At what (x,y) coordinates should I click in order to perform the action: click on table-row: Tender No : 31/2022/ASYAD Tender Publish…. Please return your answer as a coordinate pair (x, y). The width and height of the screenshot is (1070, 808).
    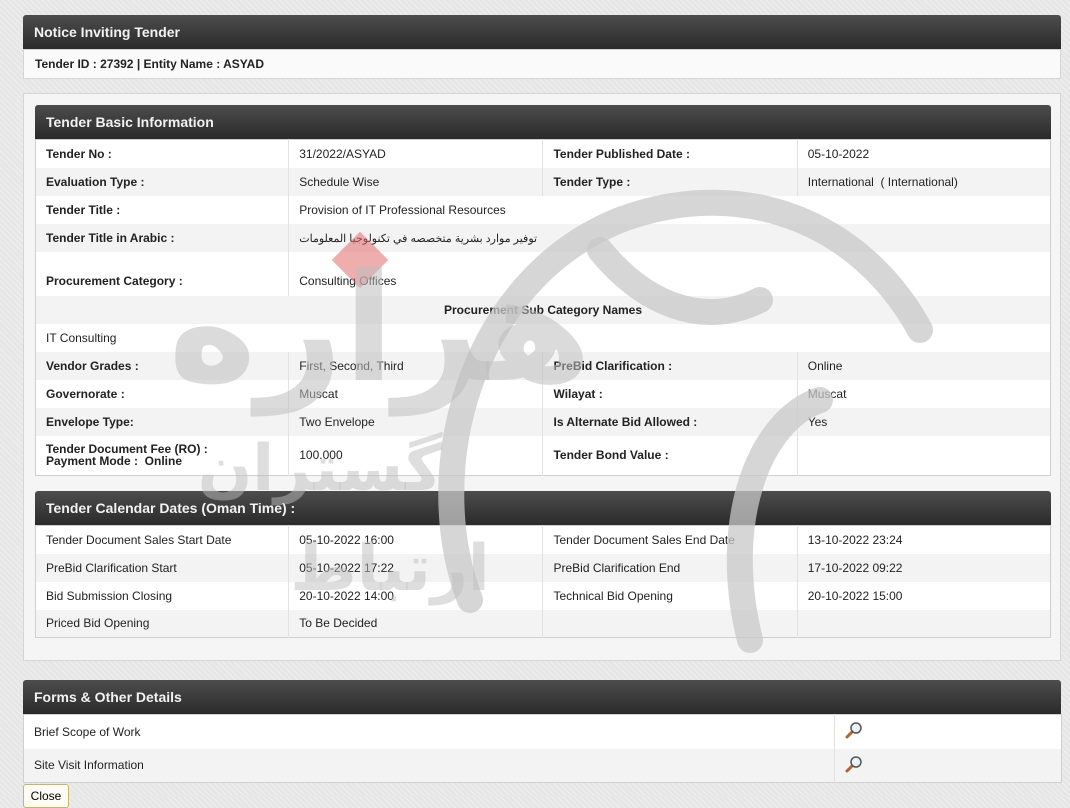
    Looking at the image, I should click on (543, 153).